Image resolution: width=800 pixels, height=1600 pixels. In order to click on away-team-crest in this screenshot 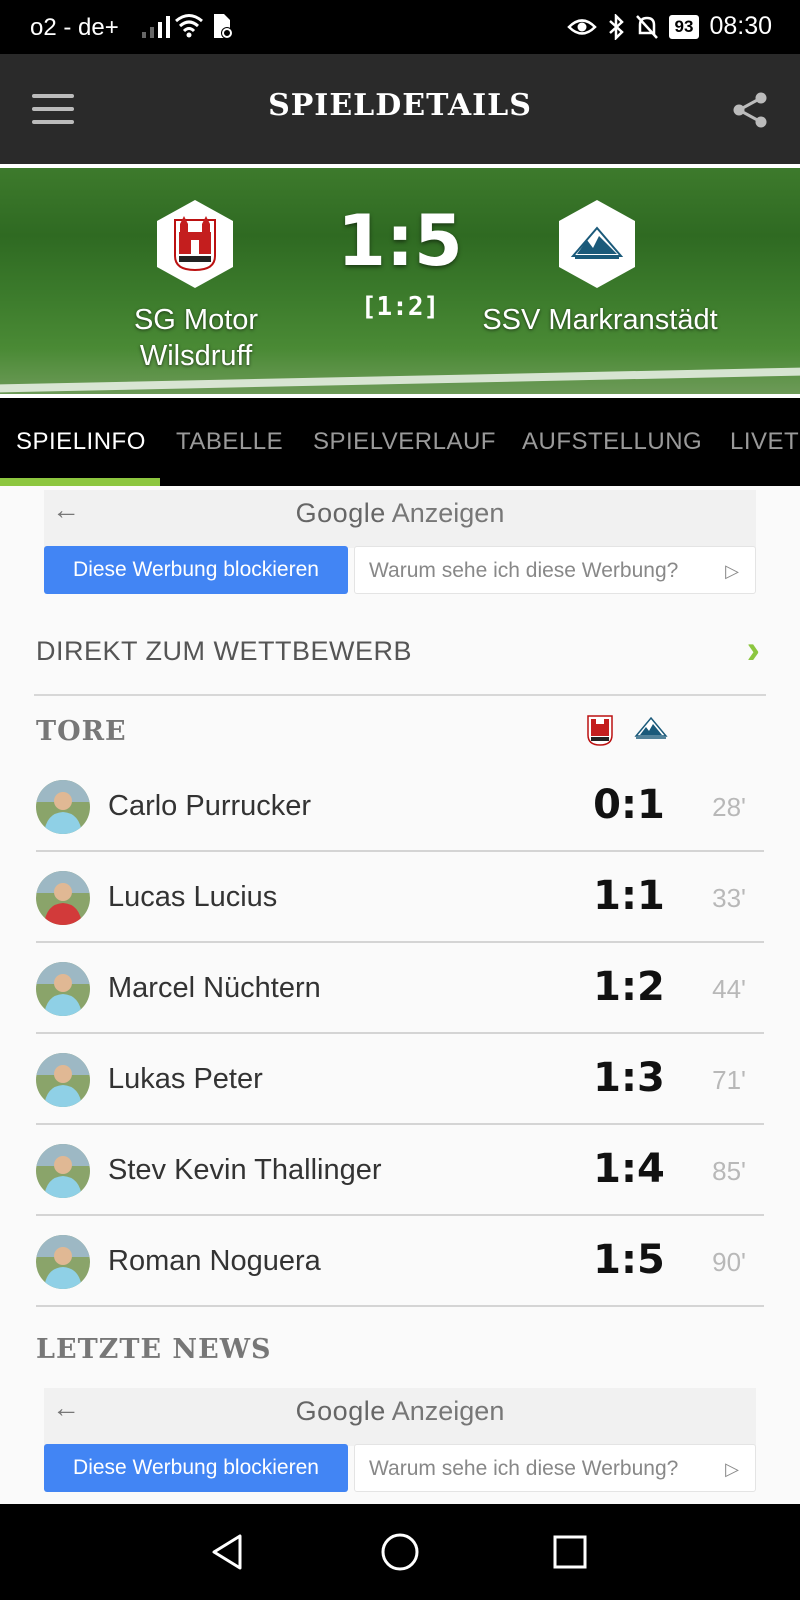, I will do `click(597, 244)`.